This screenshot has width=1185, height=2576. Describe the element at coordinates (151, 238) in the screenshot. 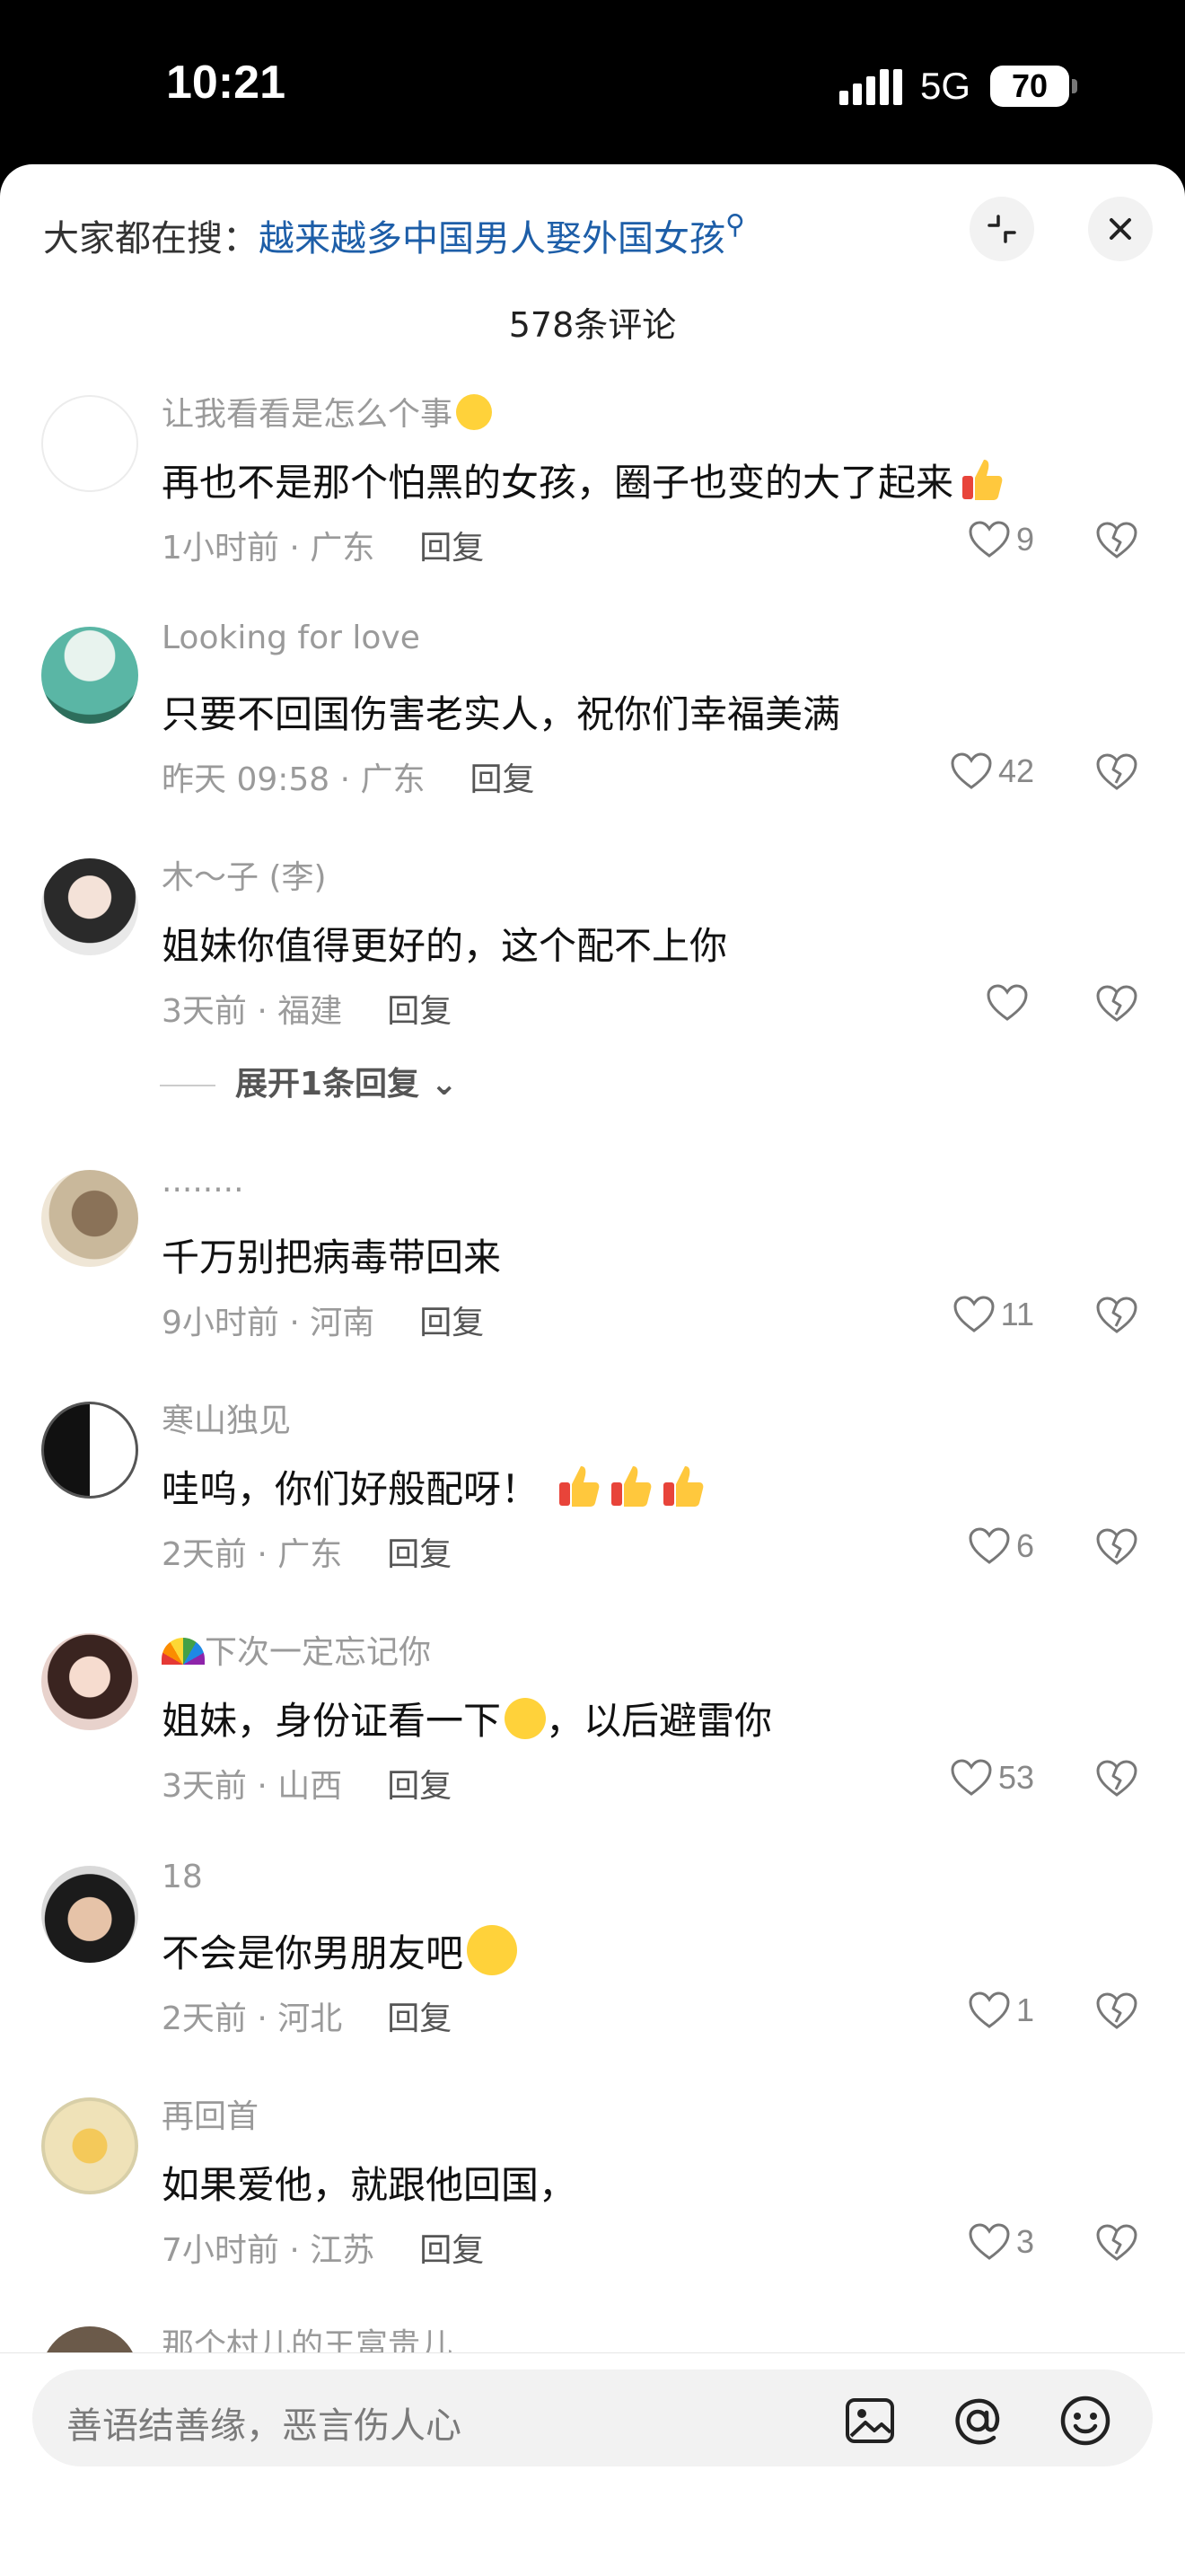

I see `search-prefix: 大家都在搜：` at that location.